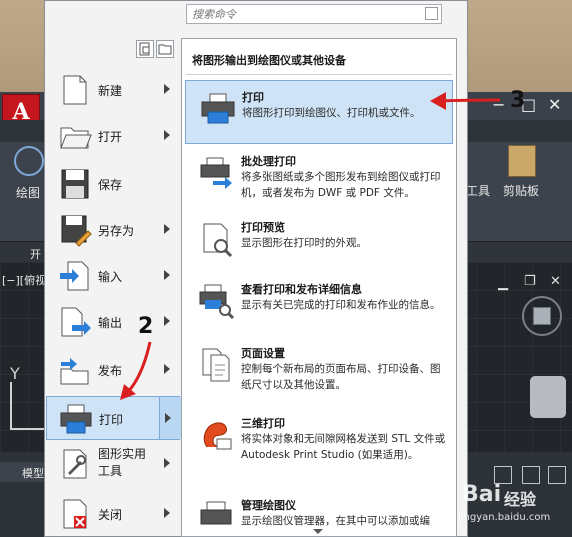 The height and width of the screenshot is (537, 572). Describe the element at coordinates (520, 499) in the screenshot. I see `watermark-suffix: 经验` at that location.